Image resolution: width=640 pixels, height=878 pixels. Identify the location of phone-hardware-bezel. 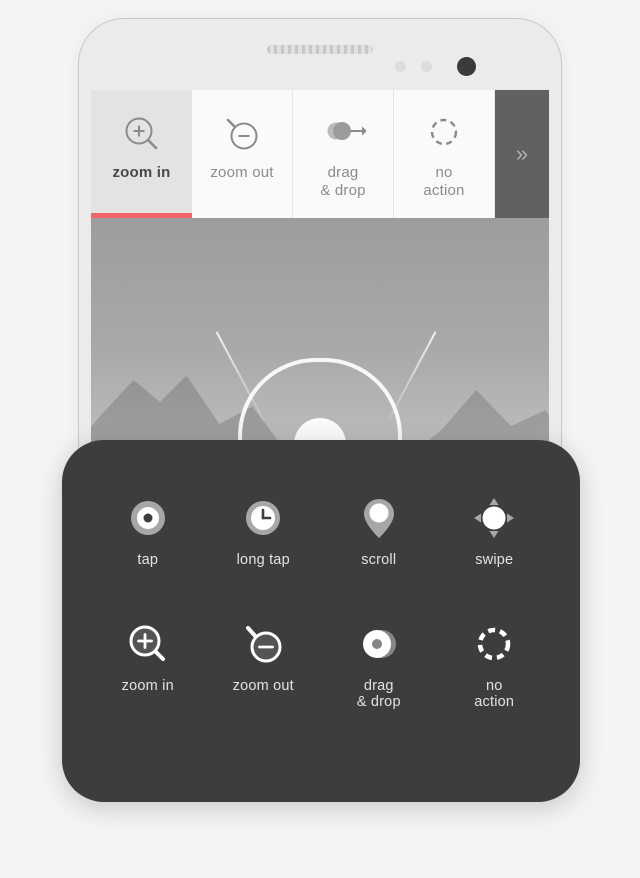
(320, 54).